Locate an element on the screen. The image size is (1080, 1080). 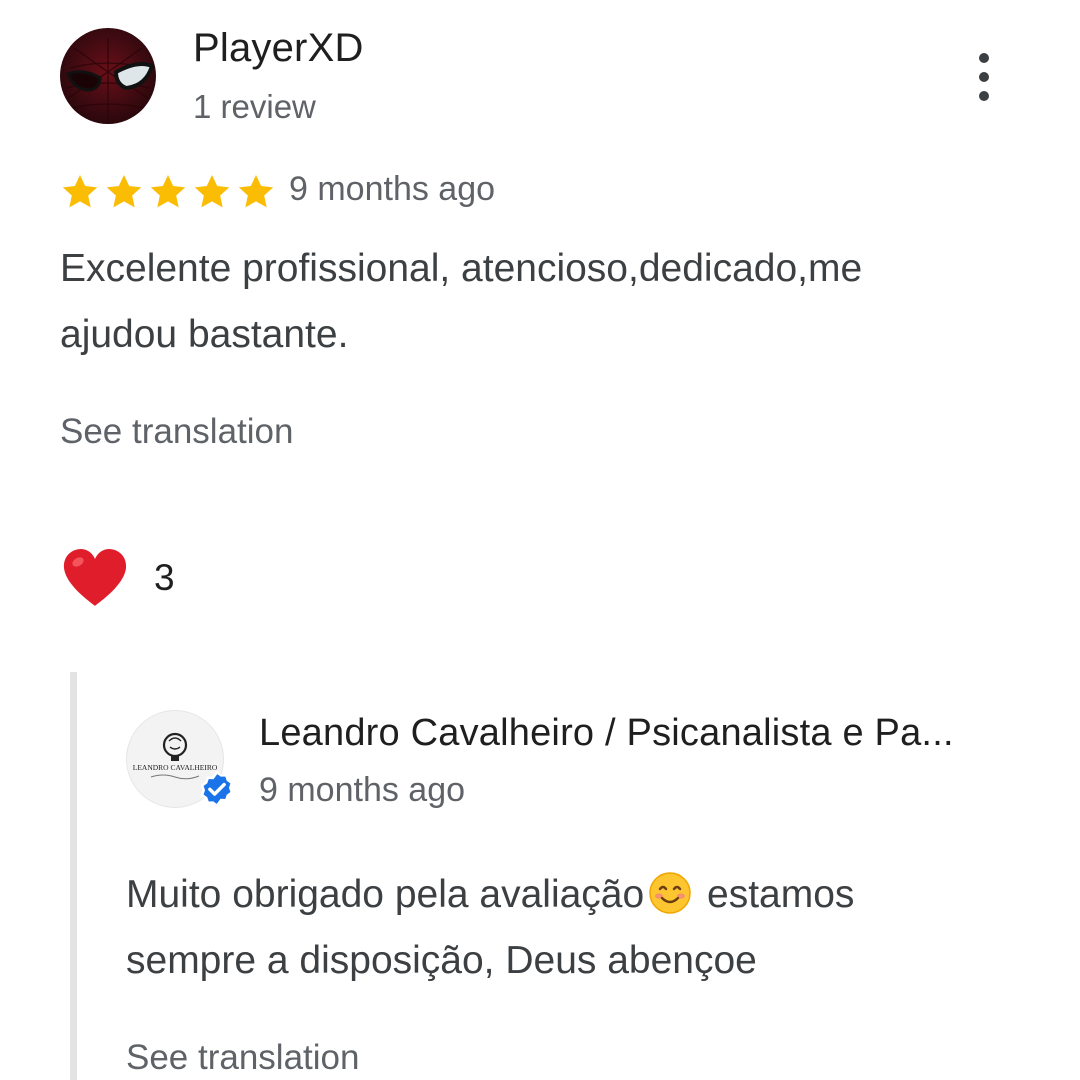
review-count: 1 review is located at coordinates (254, 106).